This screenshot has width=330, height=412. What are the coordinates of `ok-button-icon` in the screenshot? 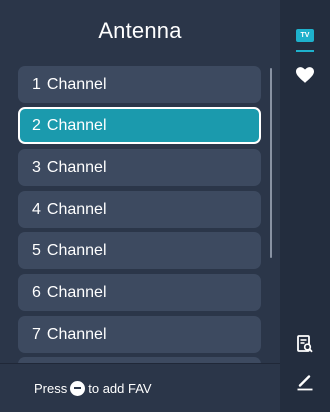 It's located at (78, 388).